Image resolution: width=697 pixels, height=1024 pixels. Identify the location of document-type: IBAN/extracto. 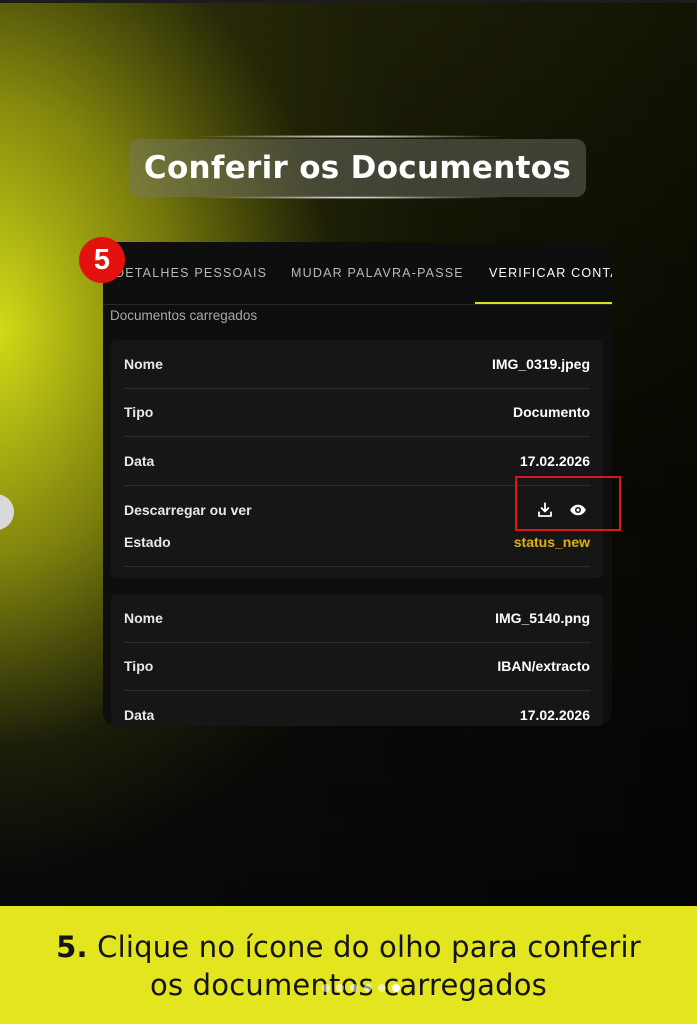
(543, 666).